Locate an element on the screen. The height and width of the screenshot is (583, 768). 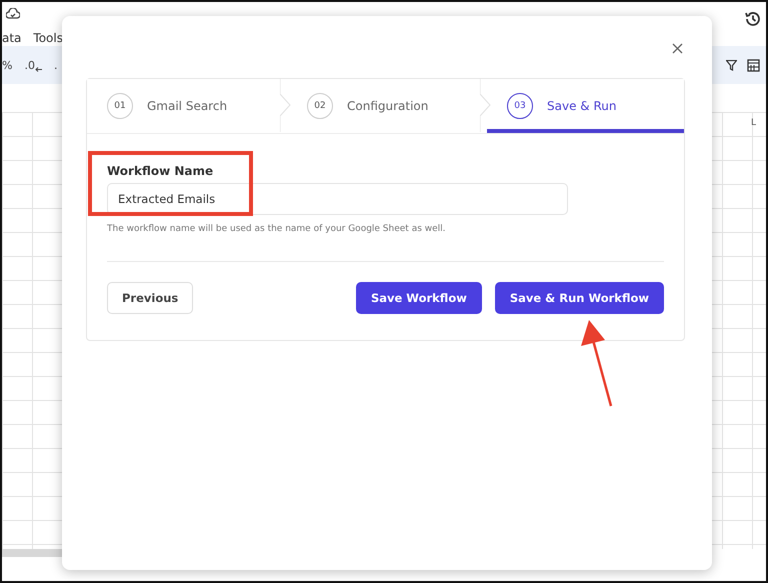
close-icon is located at coordinates (677, 48).